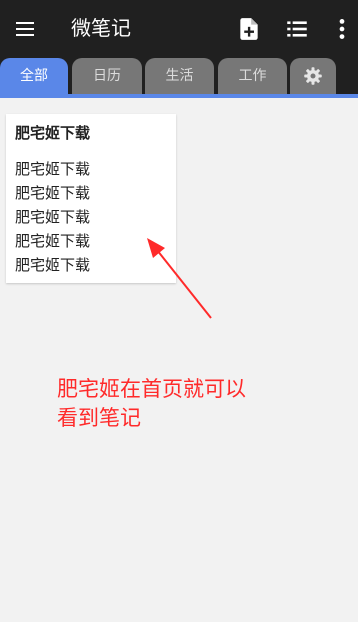  What do you see at coordinates (179, 278) in the screenshot?
I see `annotation-arrow` at bounding box center [179, 278].